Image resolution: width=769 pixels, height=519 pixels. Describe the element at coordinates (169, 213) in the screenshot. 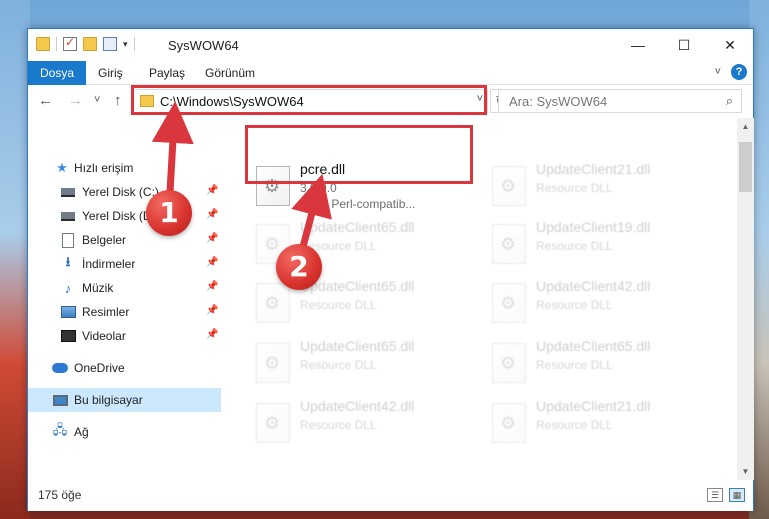

I see `step-badge-1: 1` at that location.